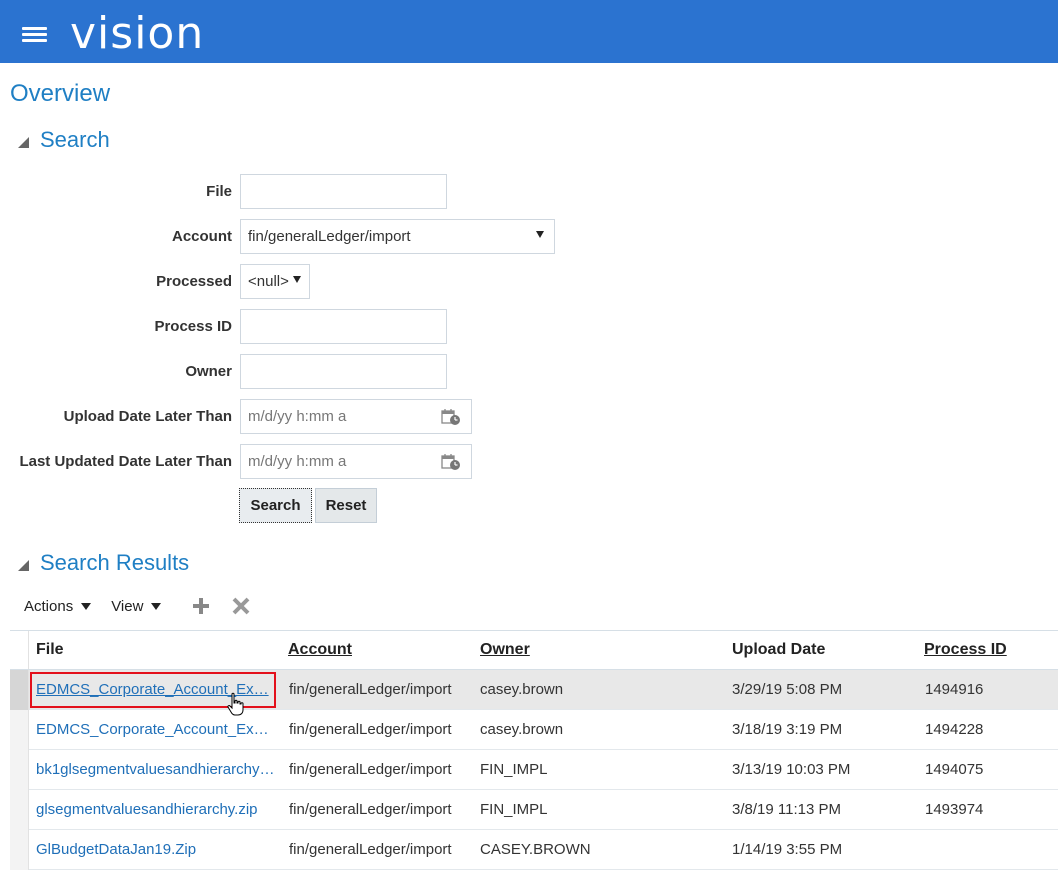  I want to click on account-select: fin/generalLedger/import, so click(397, 236).